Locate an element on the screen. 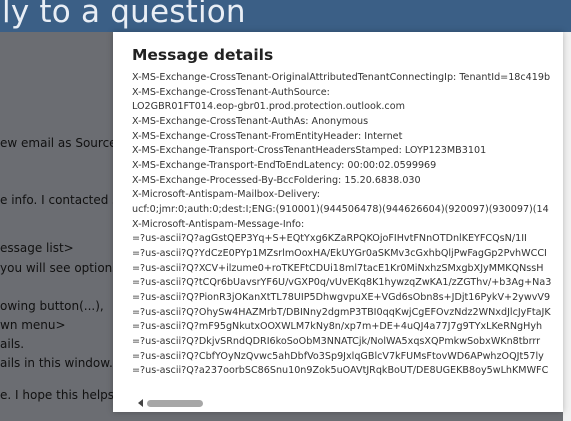 Image resolution: width=571 pixels, height=421 pixels. header-line: X-Microsoft-Antispam-Message-Info: is located at coordinates (218, 224).